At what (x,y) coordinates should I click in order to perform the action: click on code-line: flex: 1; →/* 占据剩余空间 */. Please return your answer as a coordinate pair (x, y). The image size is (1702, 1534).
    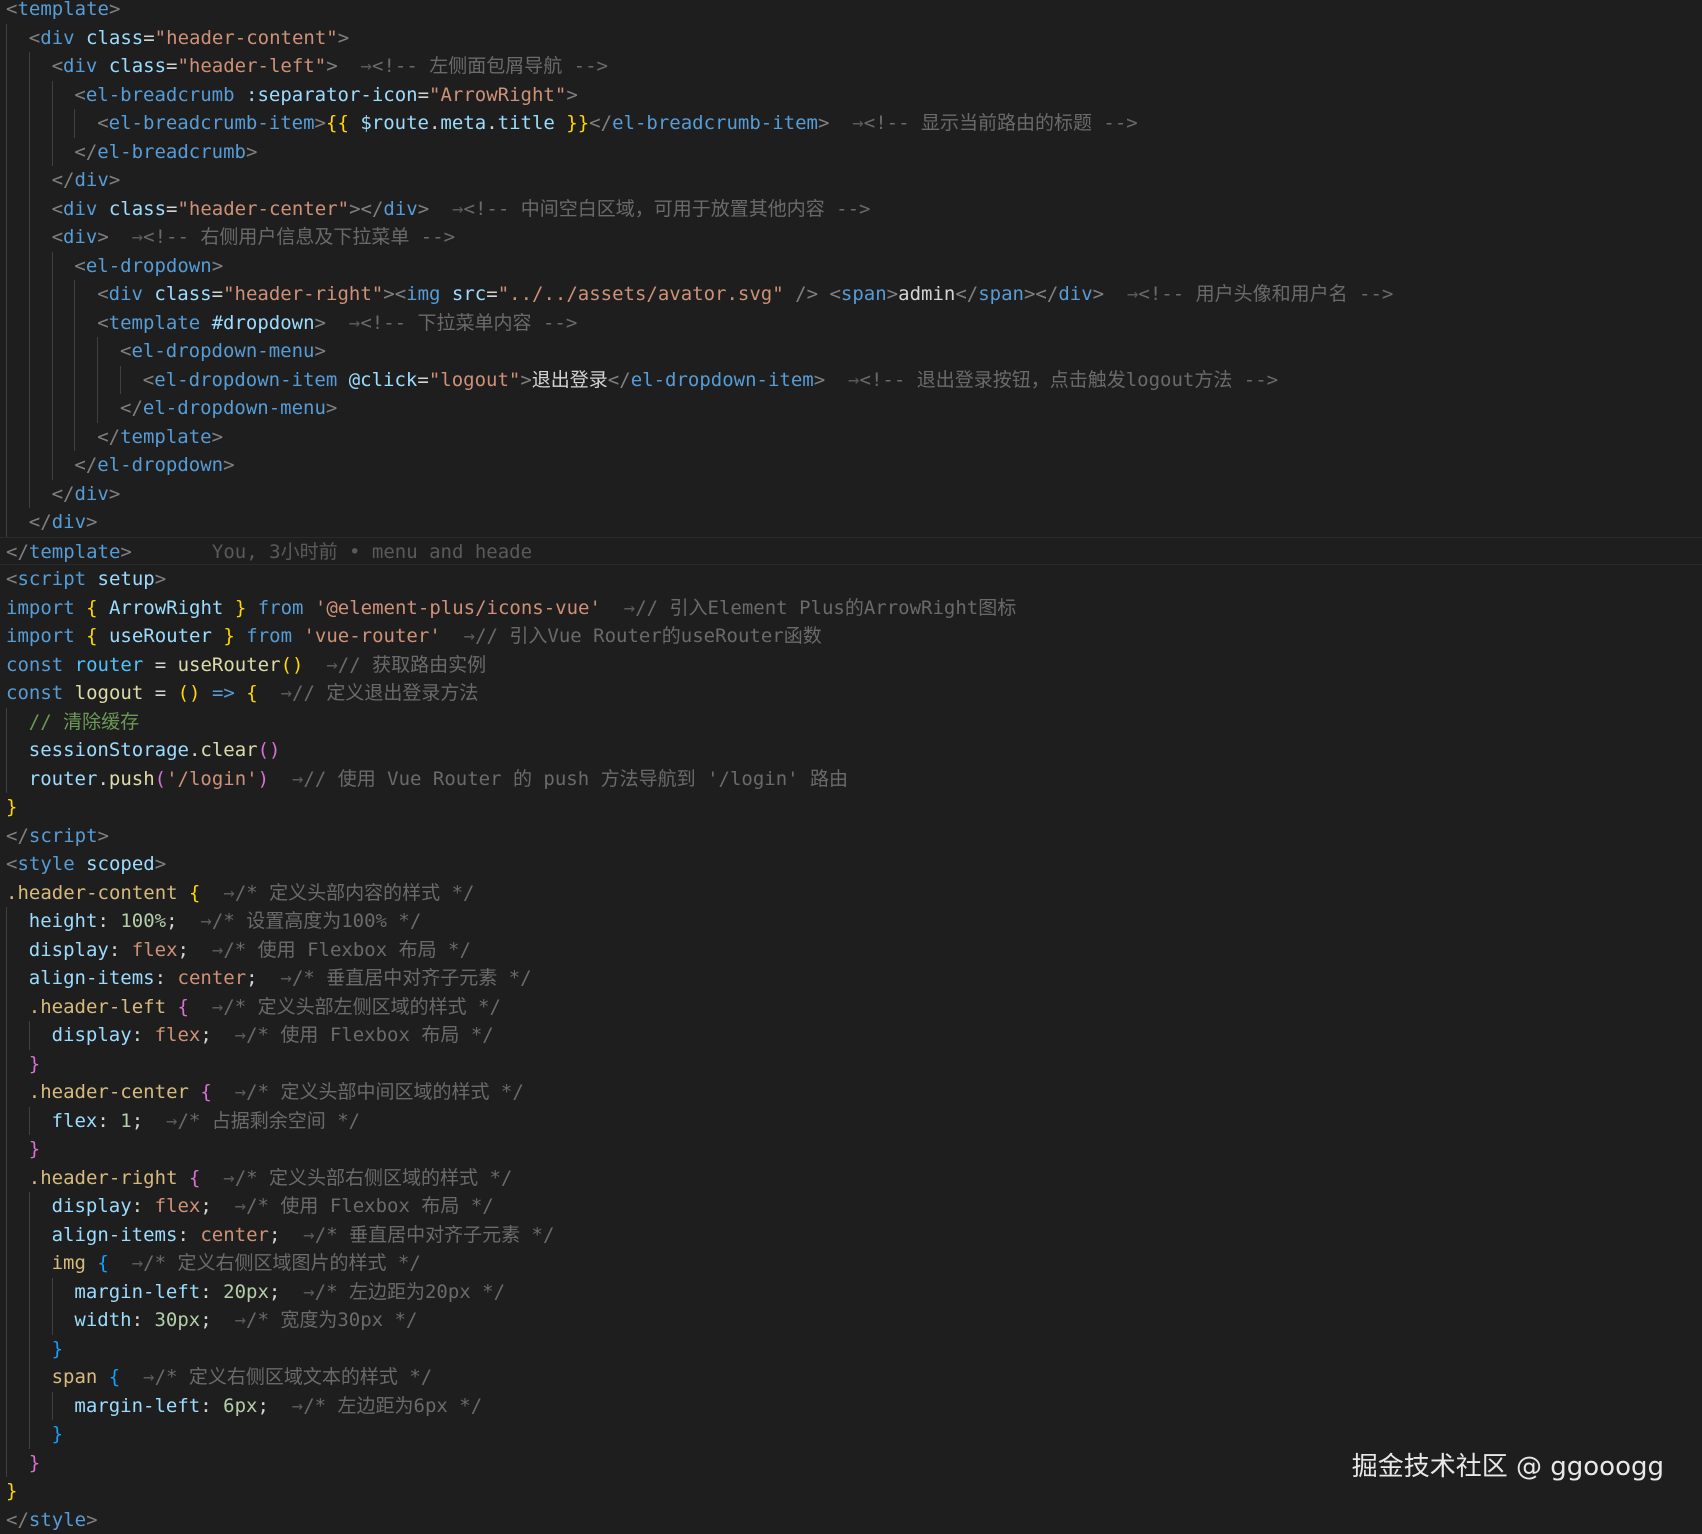
    Looking at the image, I should click on (851, 1121).